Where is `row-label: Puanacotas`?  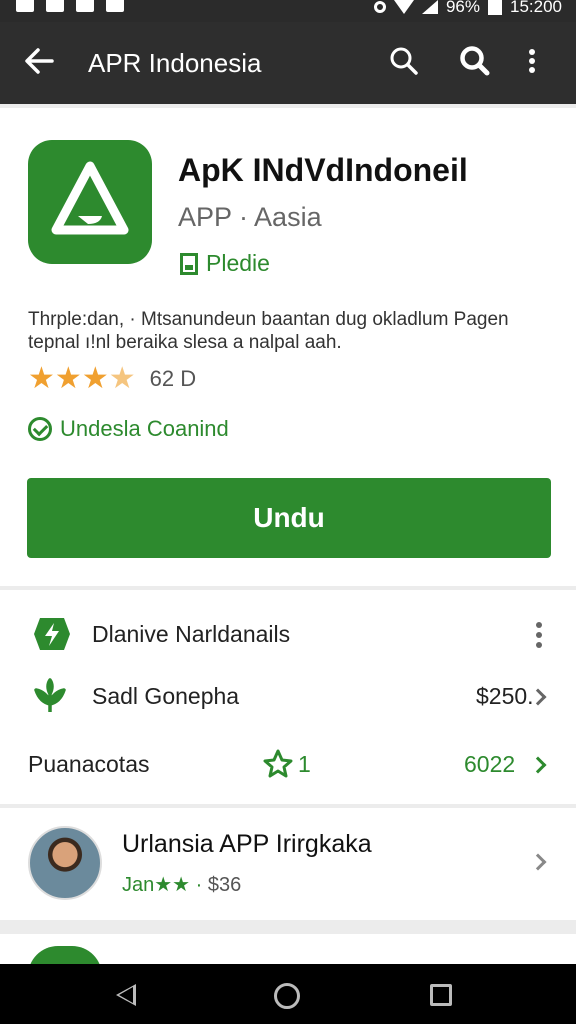
row-label: Puanacotas is located at coordinates (89, 764).